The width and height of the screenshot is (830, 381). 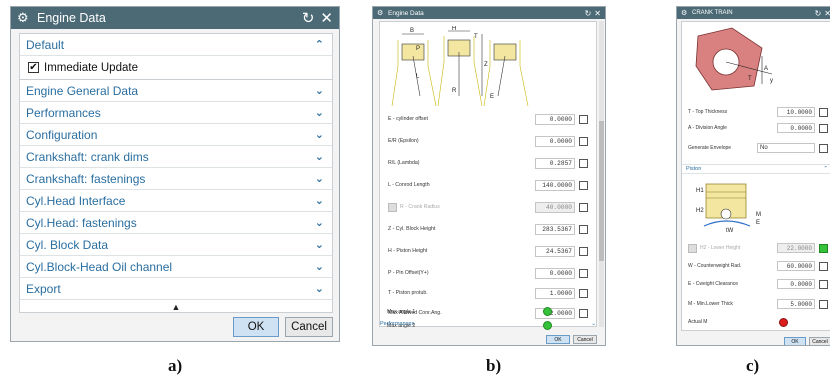 I want to click on section-cyl-block-head-oil-channel: Cyl.Block-Head Oil channel ⌄, so click(x=176, y=267).